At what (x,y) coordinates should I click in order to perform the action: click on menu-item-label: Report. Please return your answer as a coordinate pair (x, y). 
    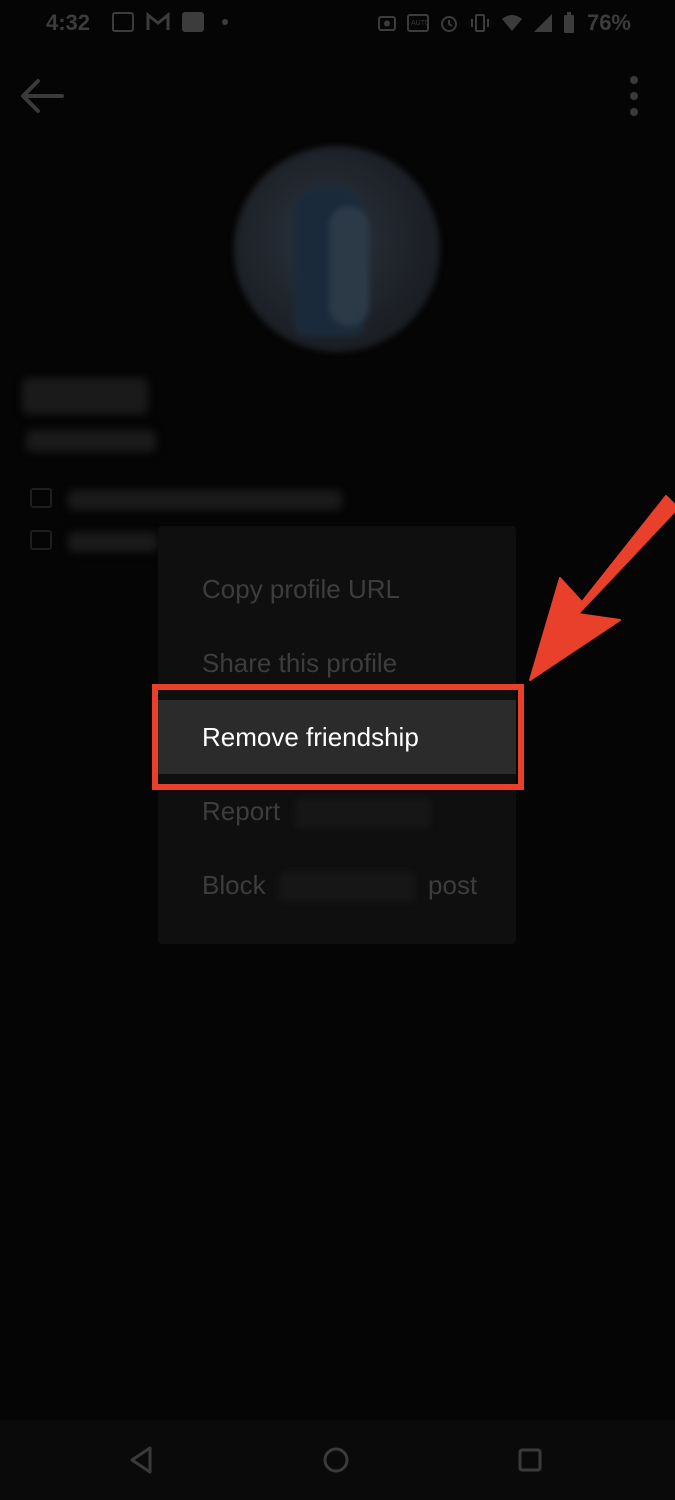
    Looking at the image, I should click on (241, 811).